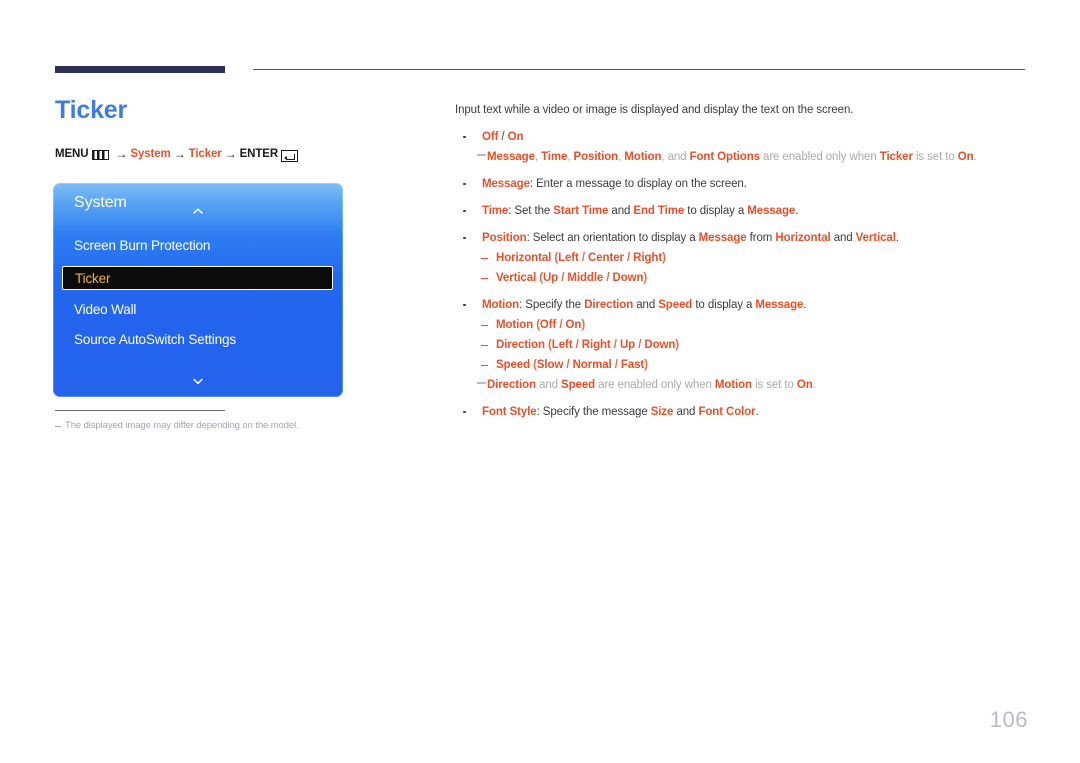  Describe the element at coordinates (896, 157) in the screenshot. I see `term-highlight: Ticker` at that location.